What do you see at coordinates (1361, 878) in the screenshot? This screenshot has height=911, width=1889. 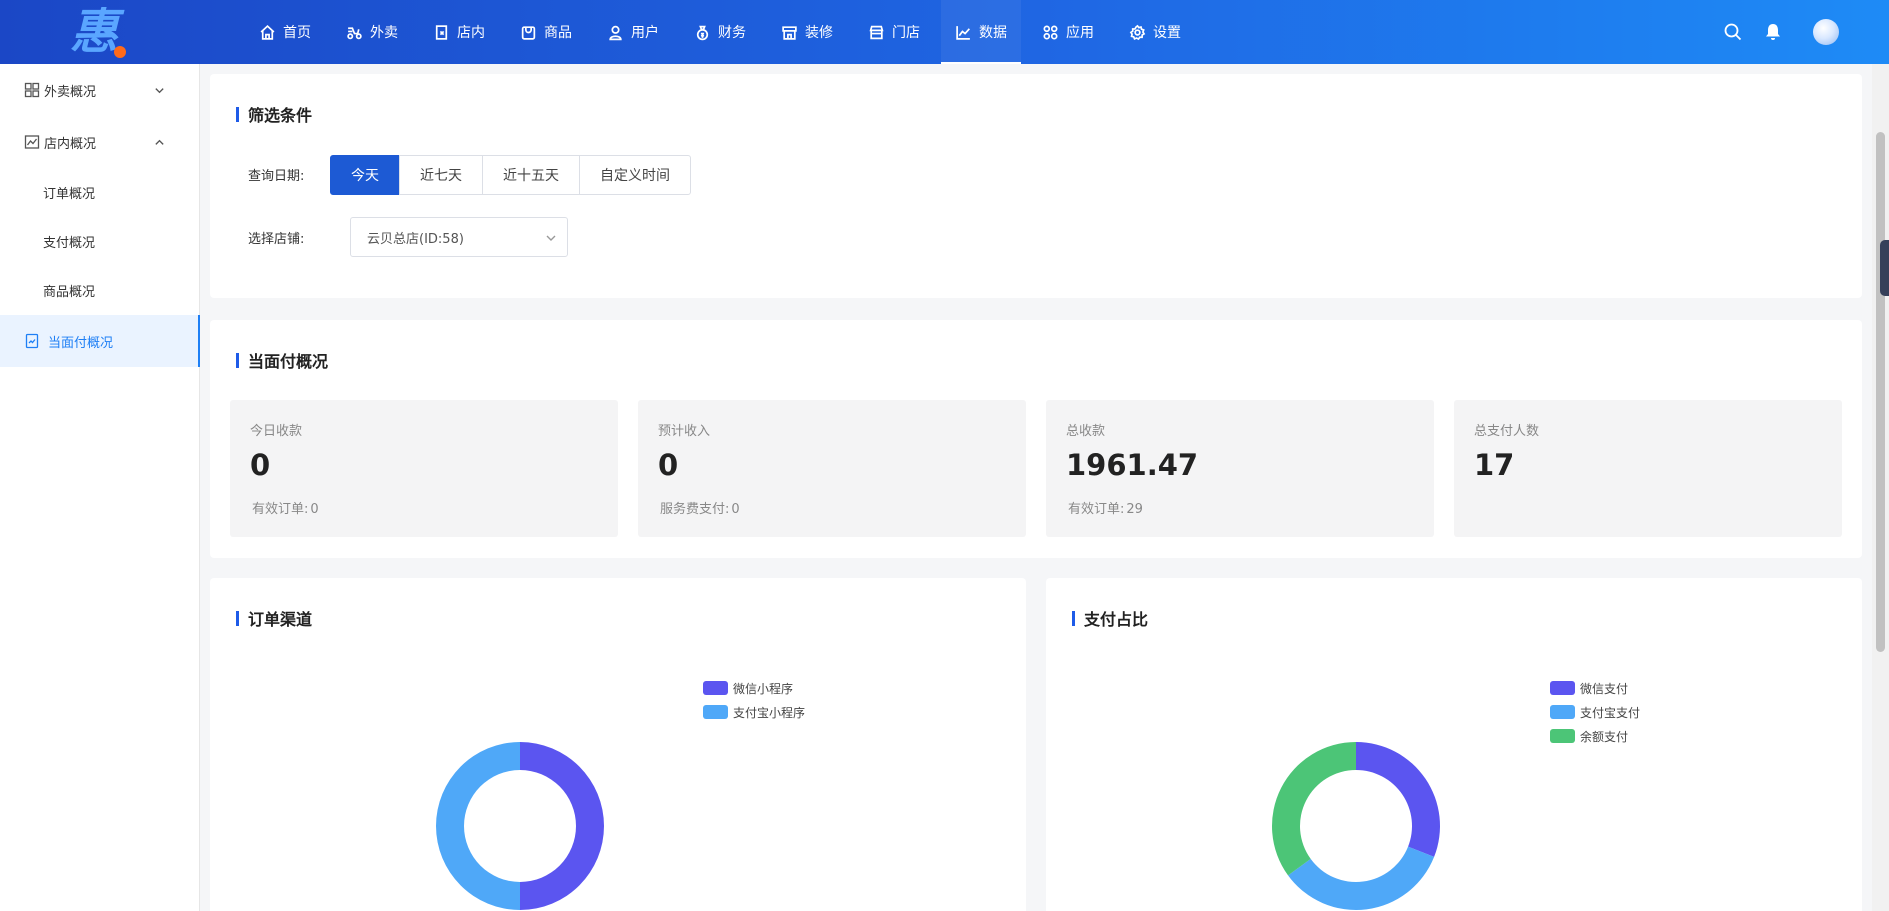 I see `donut-slice-支付宝支付` at bounding box center [1361, 878].